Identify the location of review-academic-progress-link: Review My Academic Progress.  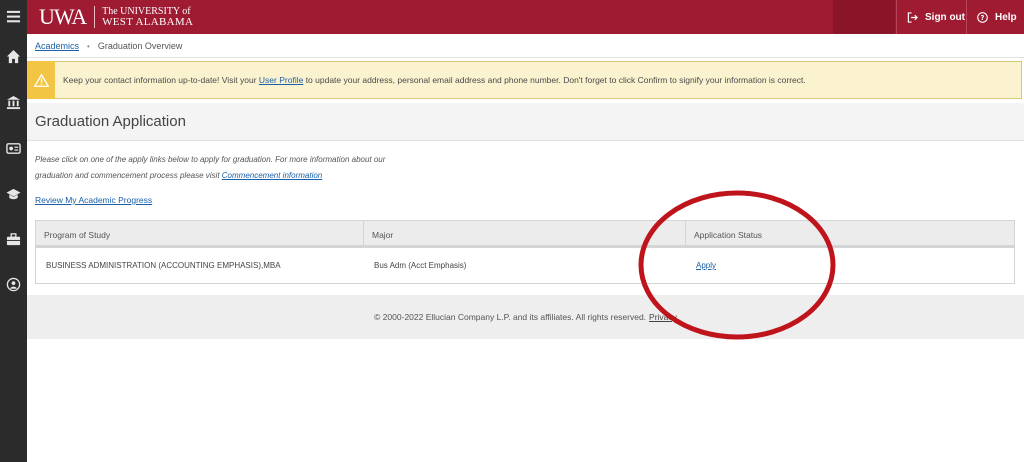
(93, 200).